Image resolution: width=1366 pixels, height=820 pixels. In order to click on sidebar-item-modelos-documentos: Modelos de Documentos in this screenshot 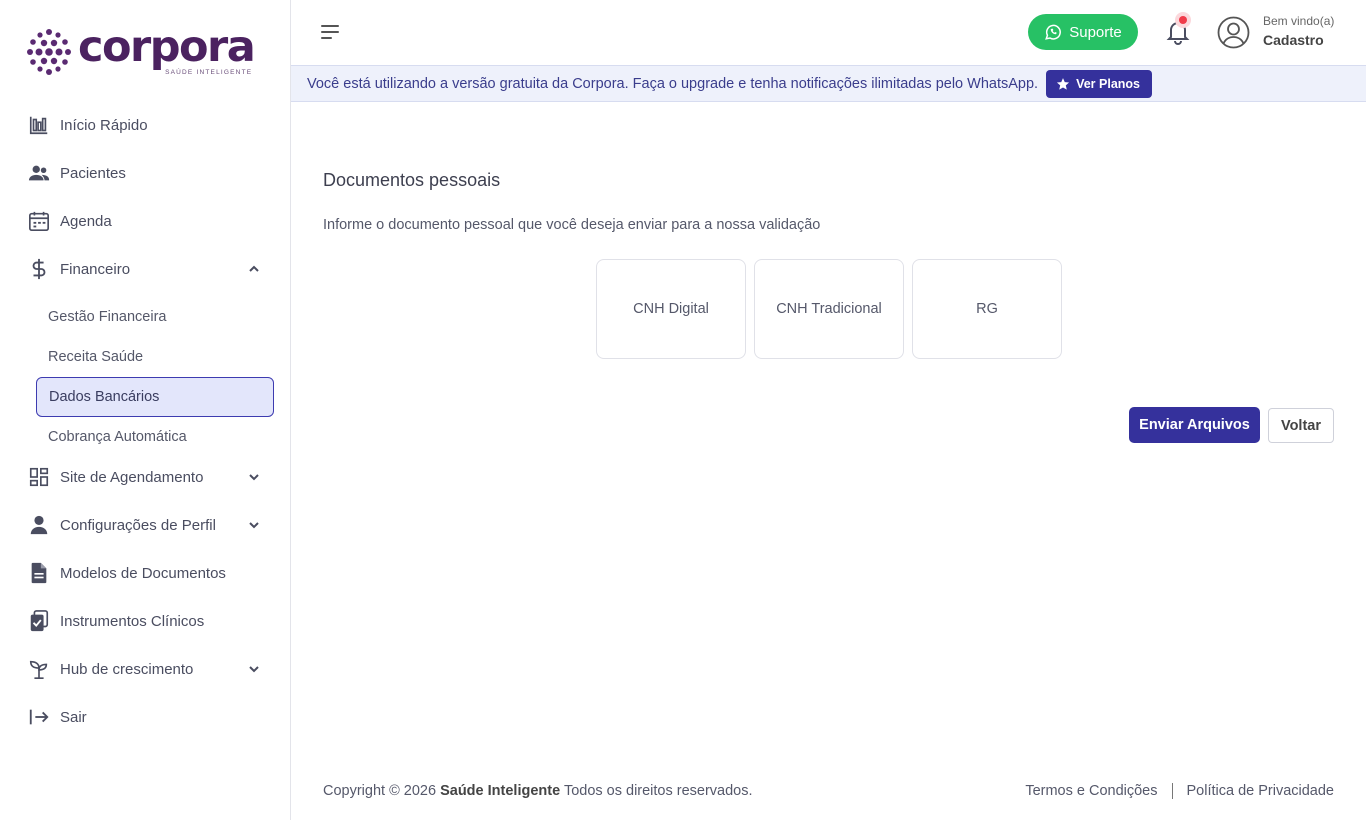, I will do `click(146, 573)`.